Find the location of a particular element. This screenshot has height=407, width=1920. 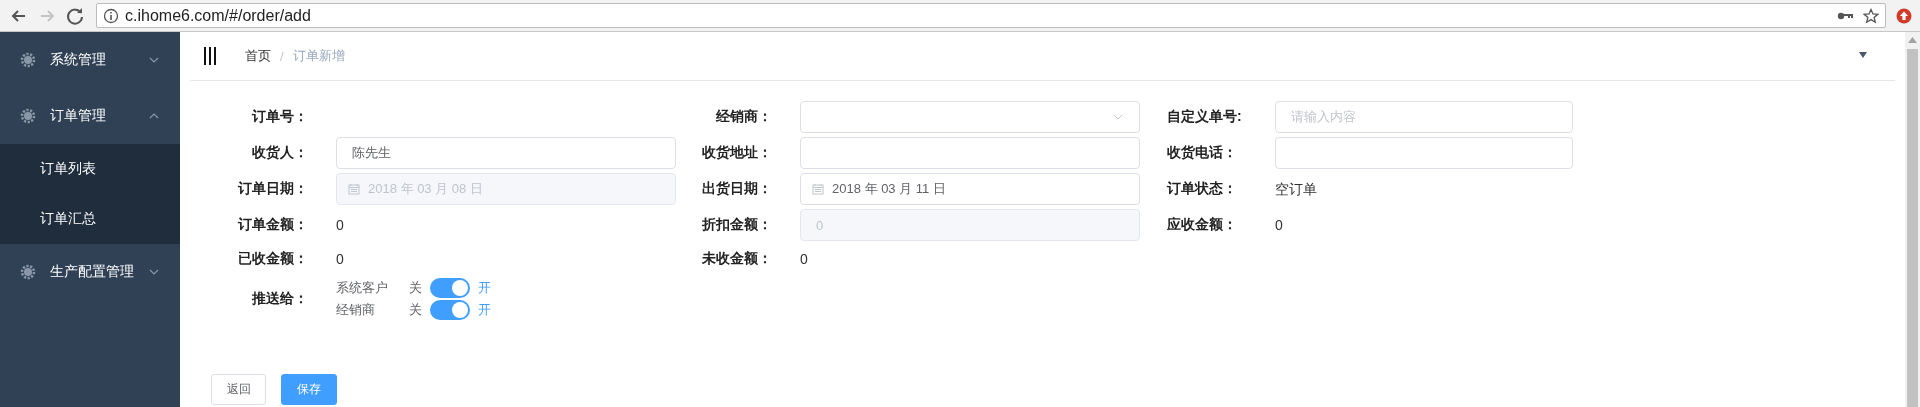

switch-label: 经销商 is located at coordinates (356, 310).